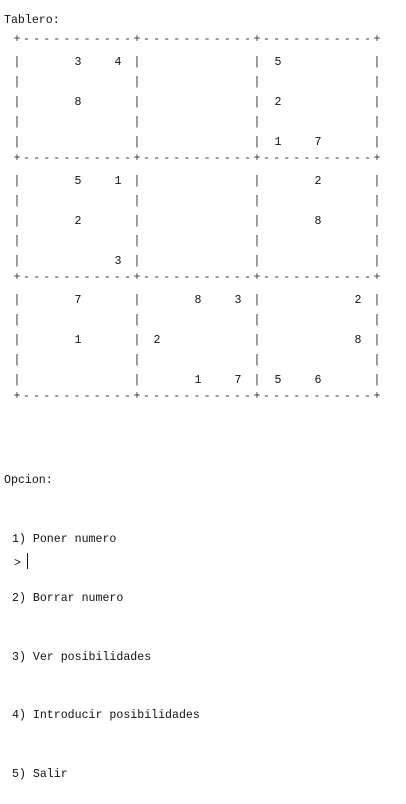 This screenshot has height=804, width=406. What do you see at coordinates (82, 657) in the screenshot?
I see `menu-item-ver-posibilidades: 3) Ver posibilidades` at bounding box center [82, 657].